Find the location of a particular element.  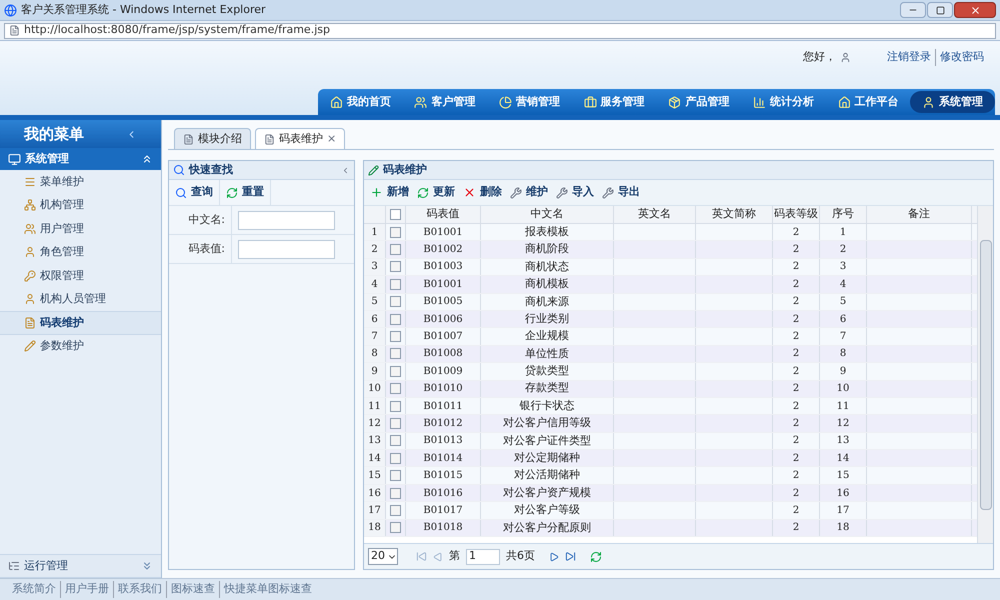

row-number: 11 is located at coordinates (375, 406).